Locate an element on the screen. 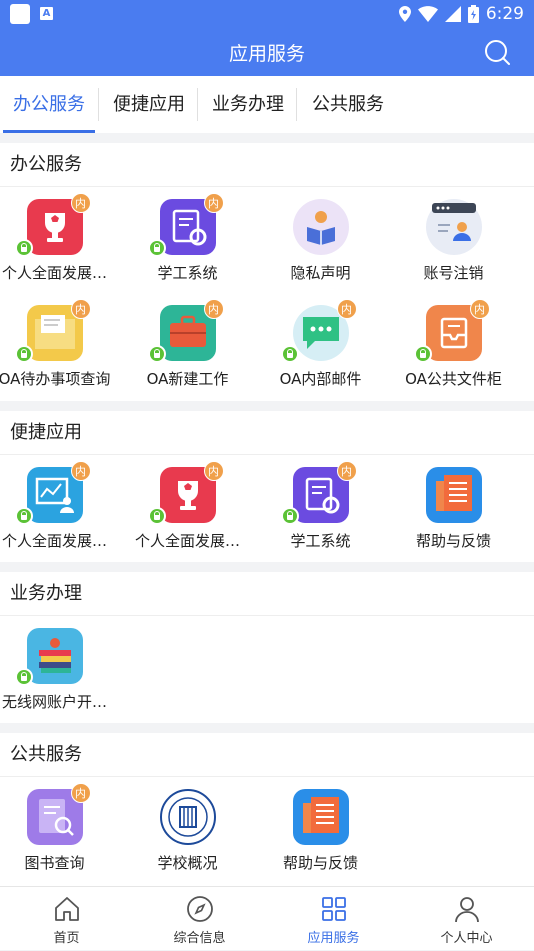 The height and width of the screenshot is (951, 534). bottom-nav: 首页 综合信息 应用服务 个人中心 is located at coordinates (267, 918).